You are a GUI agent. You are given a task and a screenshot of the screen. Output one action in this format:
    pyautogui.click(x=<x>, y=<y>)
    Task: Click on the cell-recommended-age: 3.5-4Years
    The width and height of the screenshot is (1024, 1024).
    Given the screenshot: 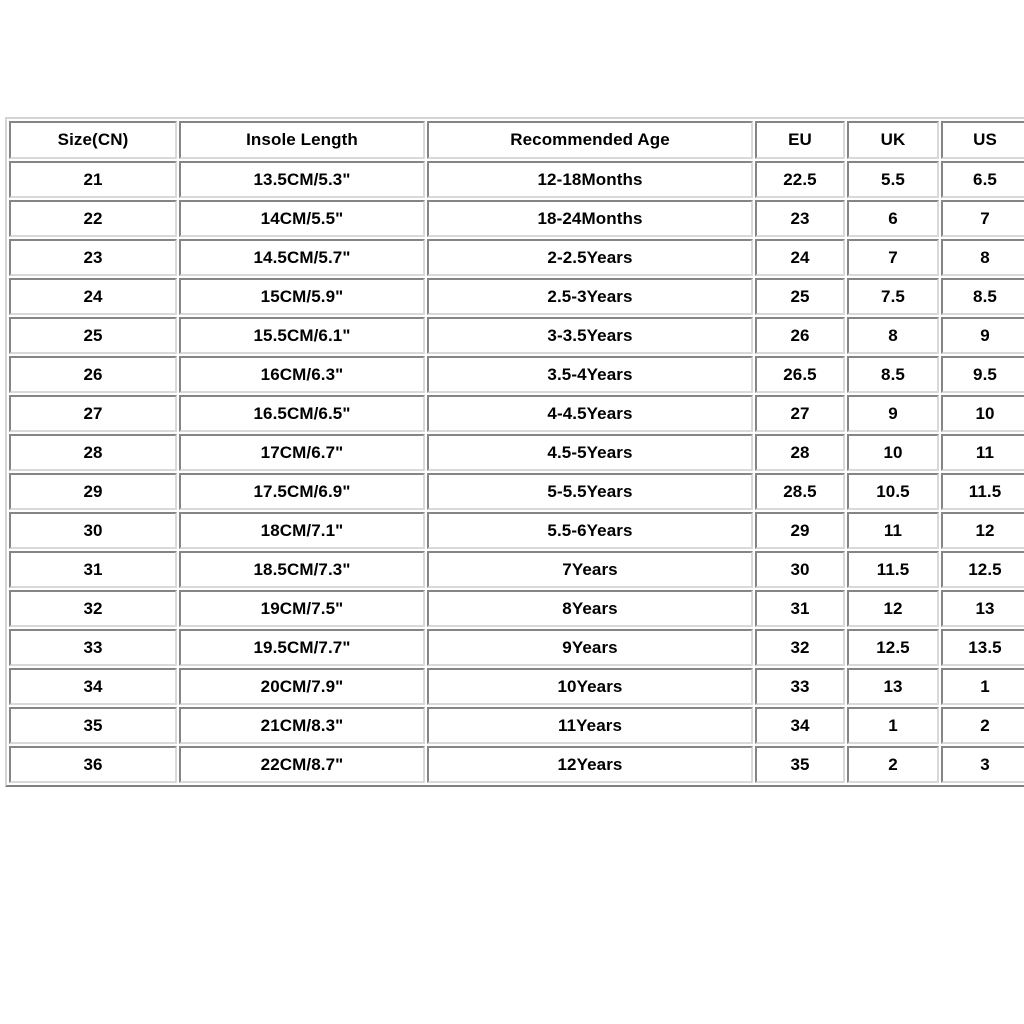 What is the action you would take?
    pyautogui.click(x=590, y=374)
    